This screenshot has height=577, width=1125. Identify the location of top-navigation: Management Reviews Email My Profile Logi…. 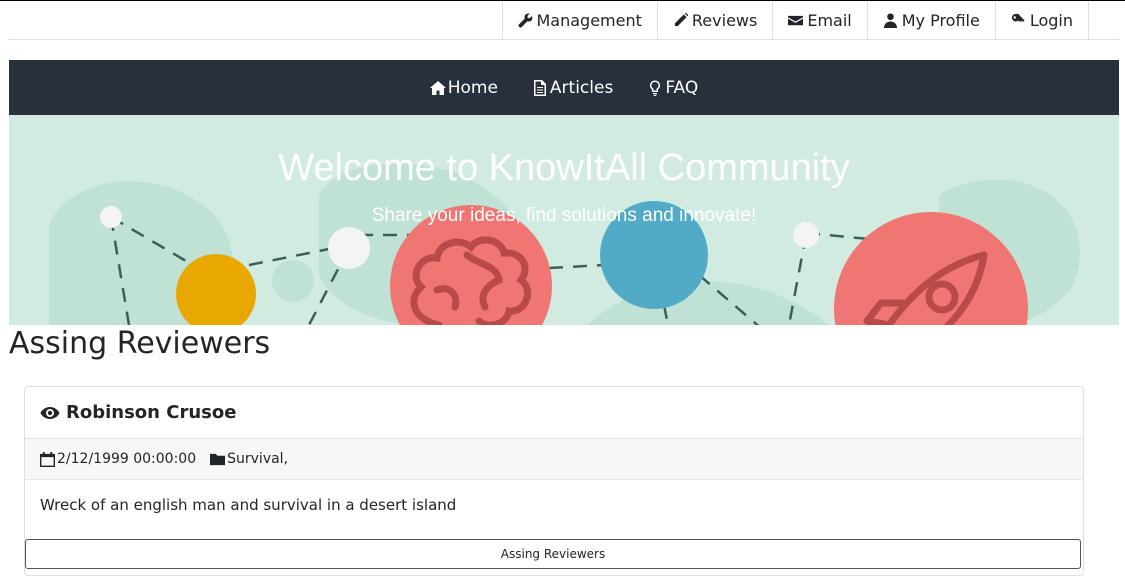
(564, 20).